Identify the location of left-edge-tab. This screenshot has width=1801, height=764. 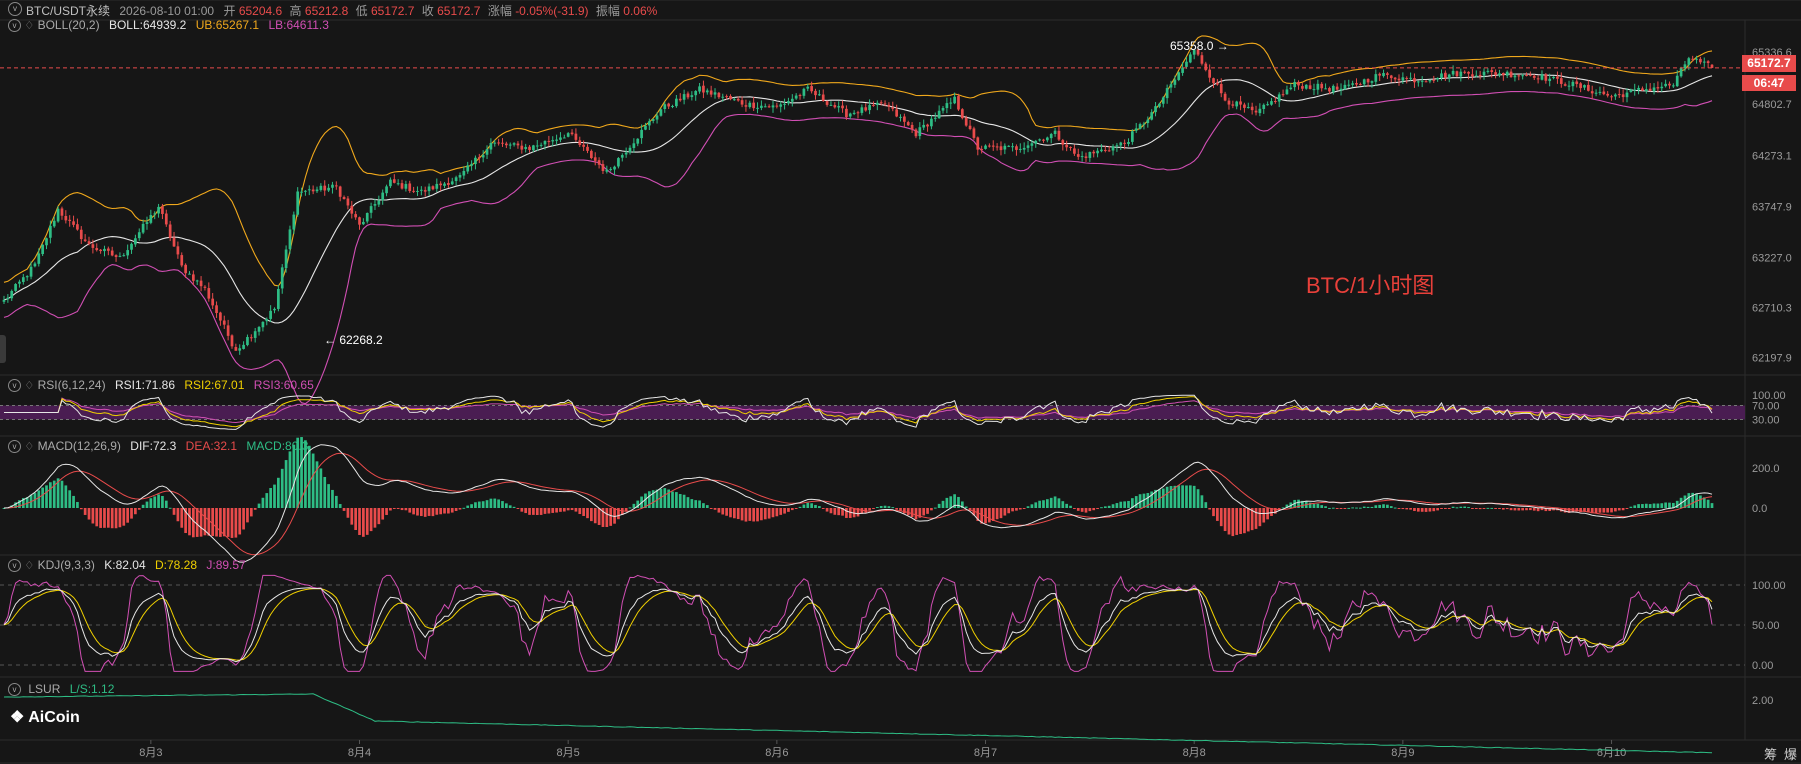
(3, 349).